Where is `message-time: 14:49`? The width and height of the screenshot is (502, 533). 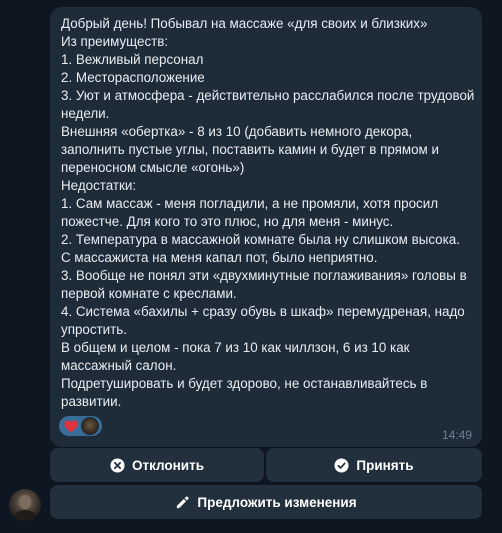 message-time: 14:49 is located at coordinates (456, 435).